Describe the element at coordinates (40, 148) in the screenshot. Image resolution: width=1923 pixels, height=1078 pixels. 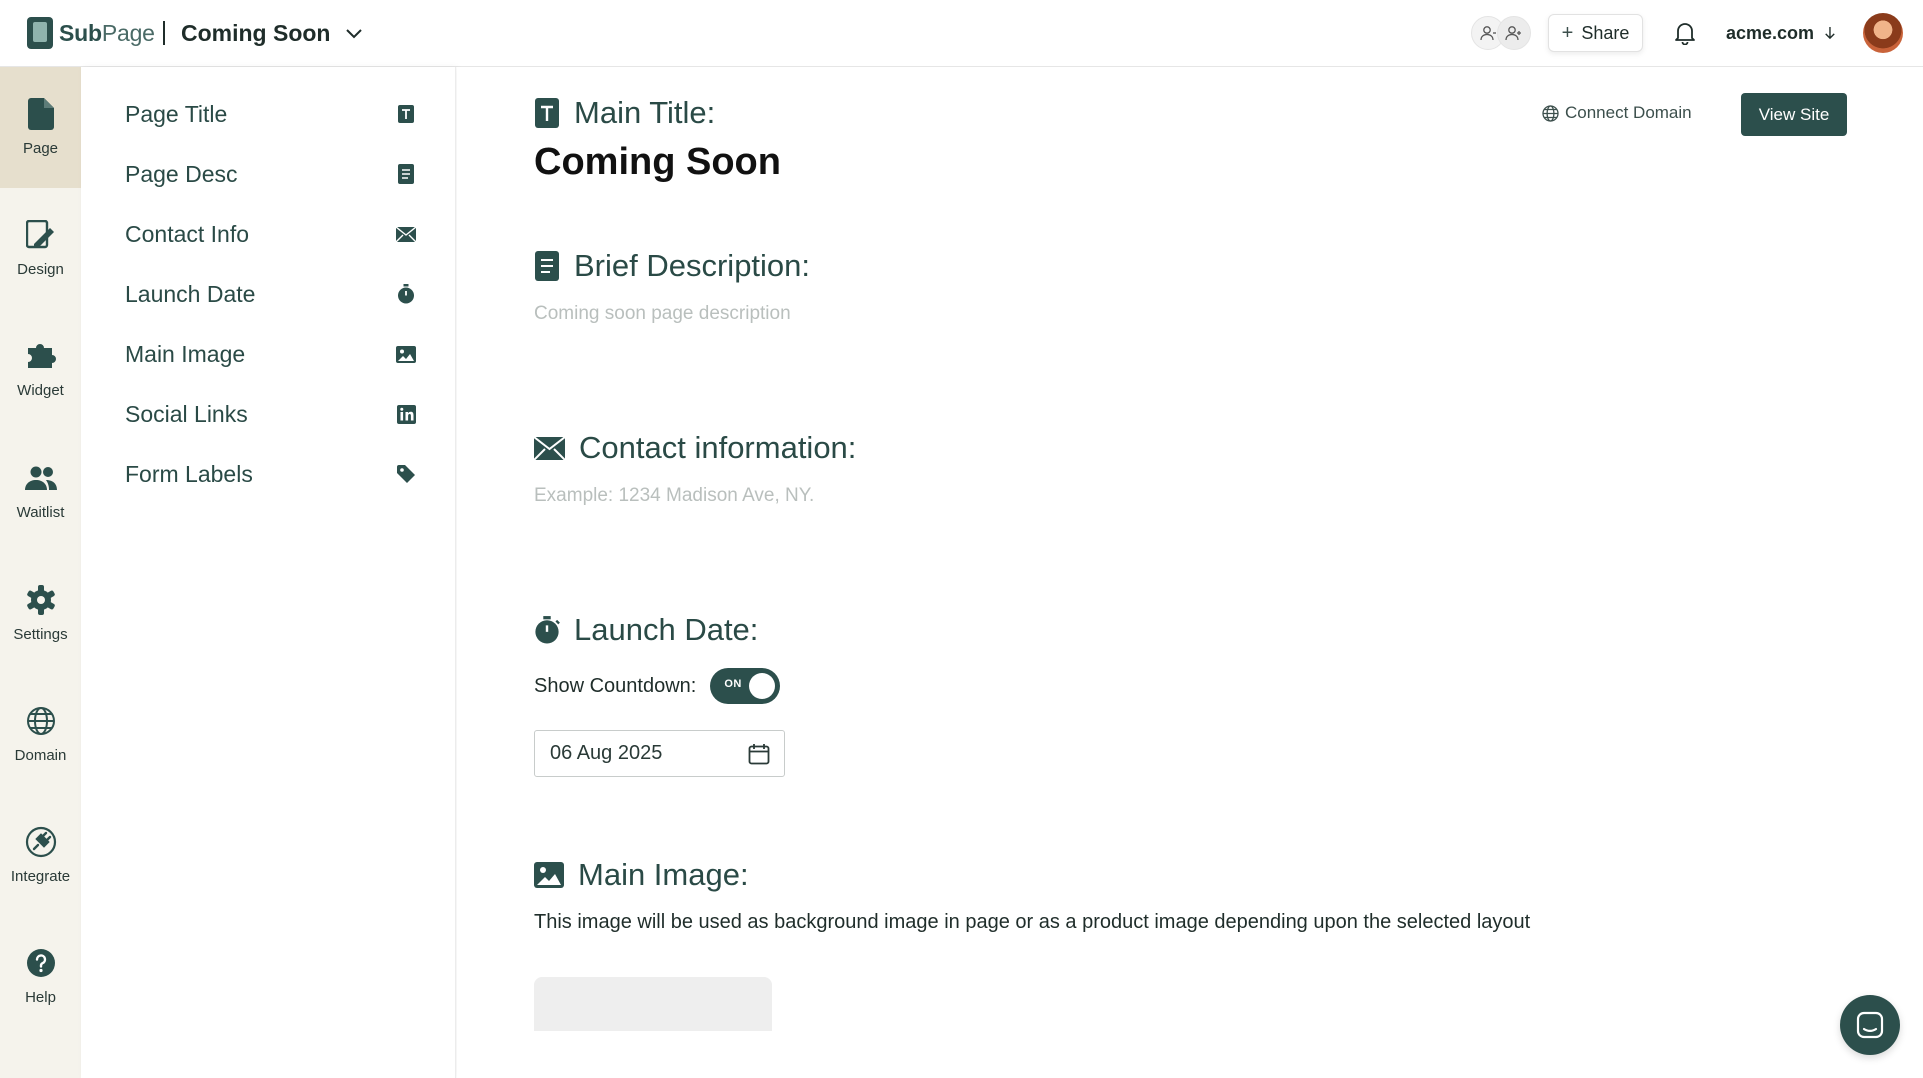
I see `rail-label: Page` at that location.